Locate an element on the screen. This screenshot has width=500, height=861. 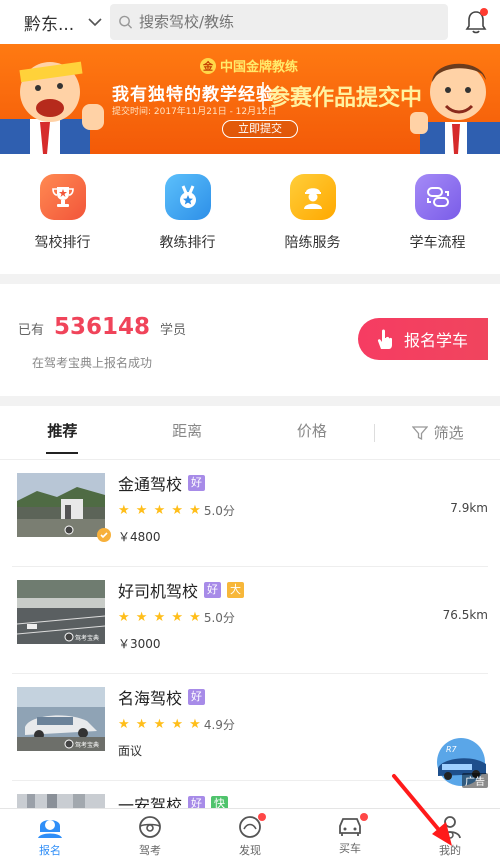
enroll-count: 536148 is located at coordinates (102, 327).